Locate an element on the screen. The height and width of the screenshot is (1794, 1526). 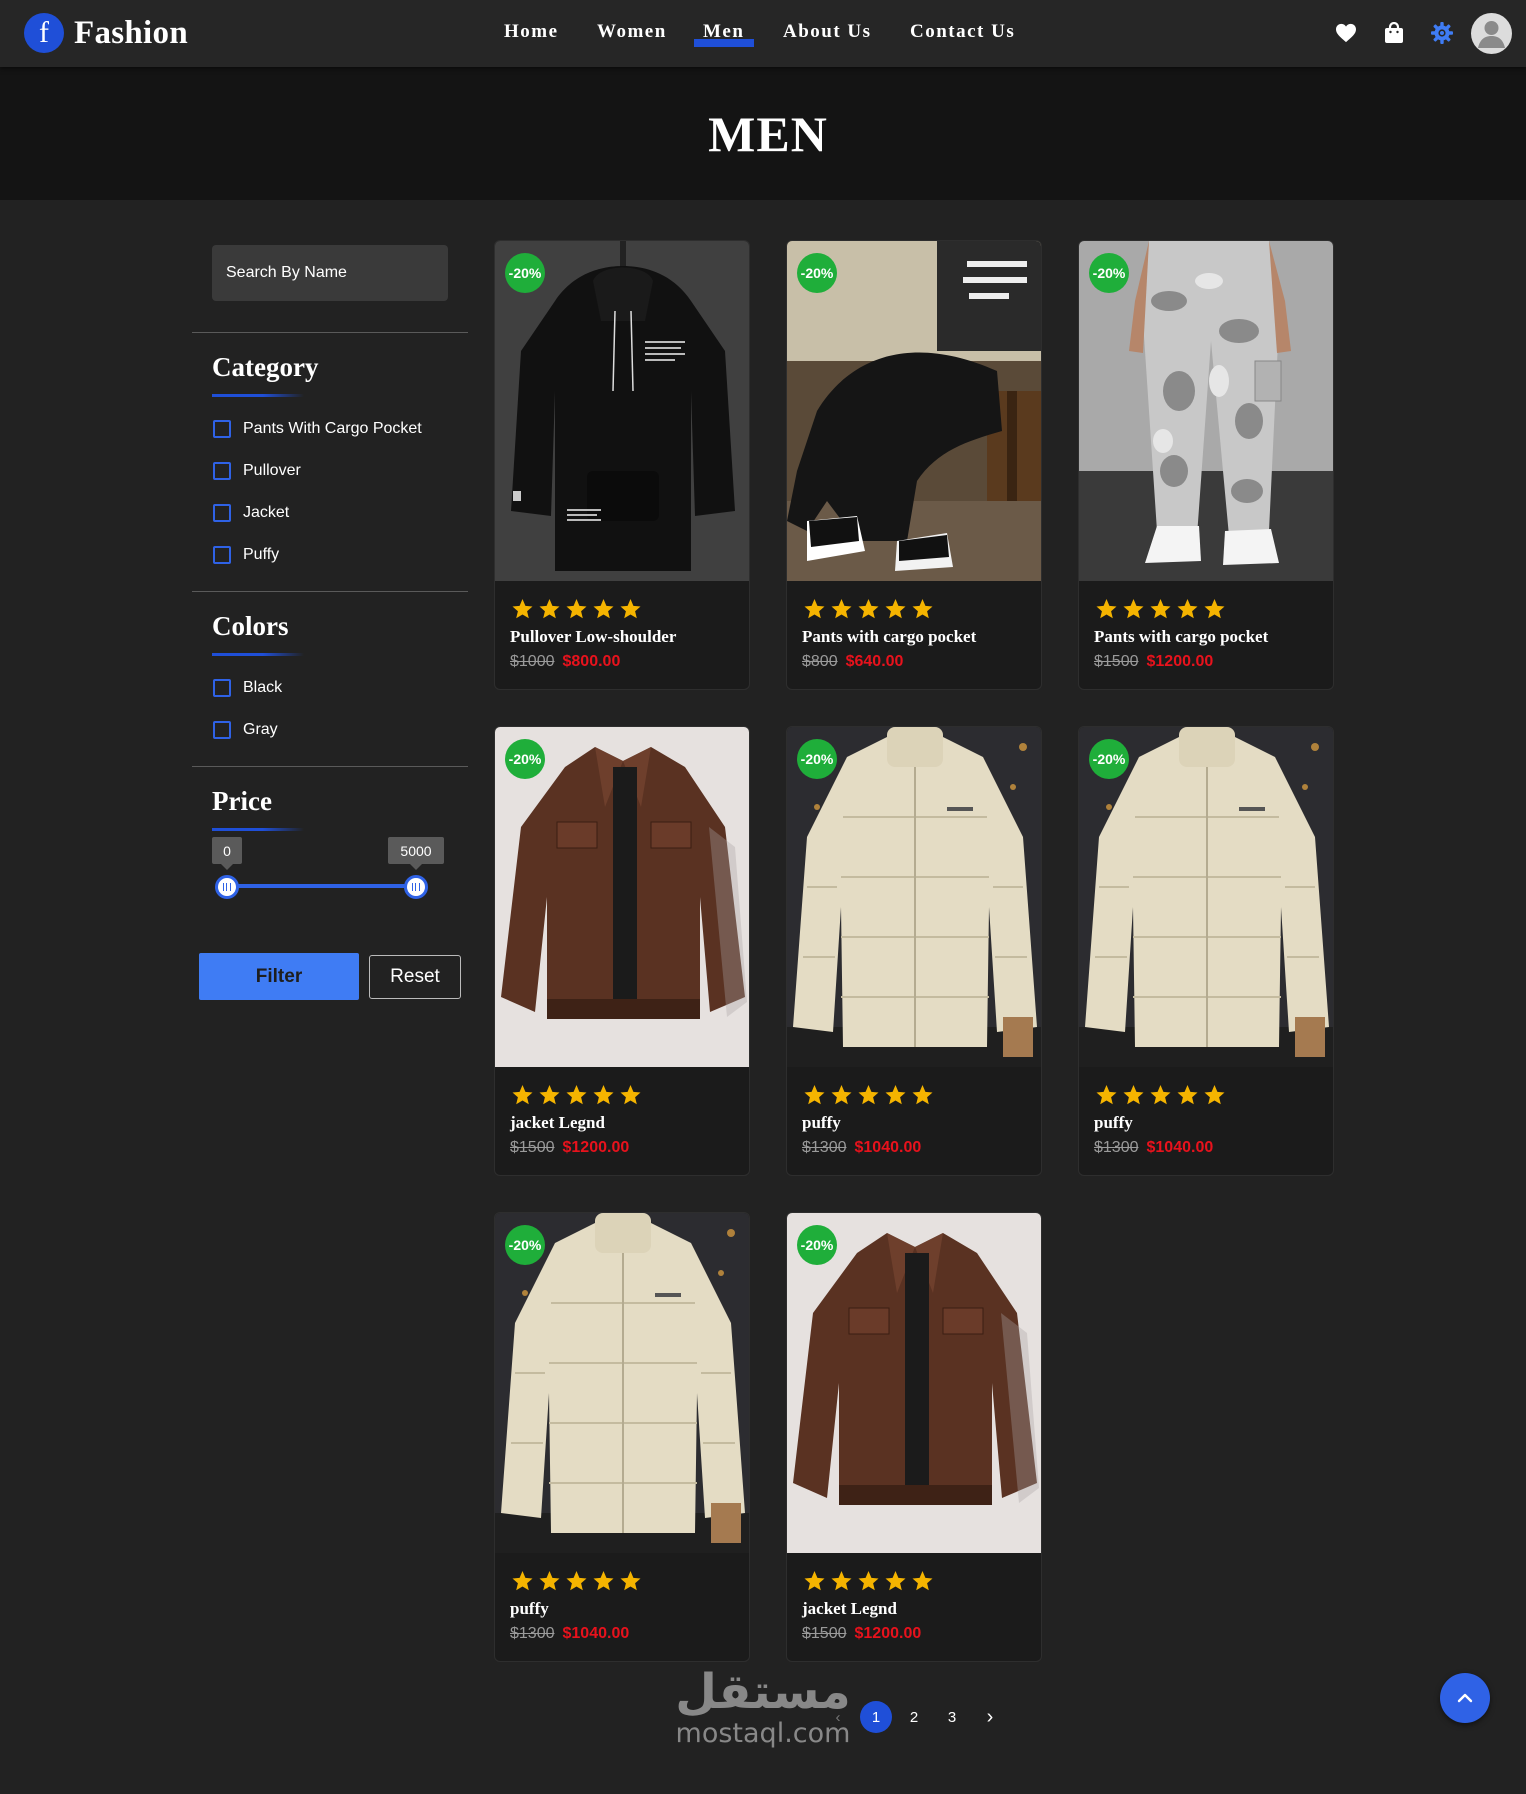
price-max-handle is located at coordinates (416, 887).